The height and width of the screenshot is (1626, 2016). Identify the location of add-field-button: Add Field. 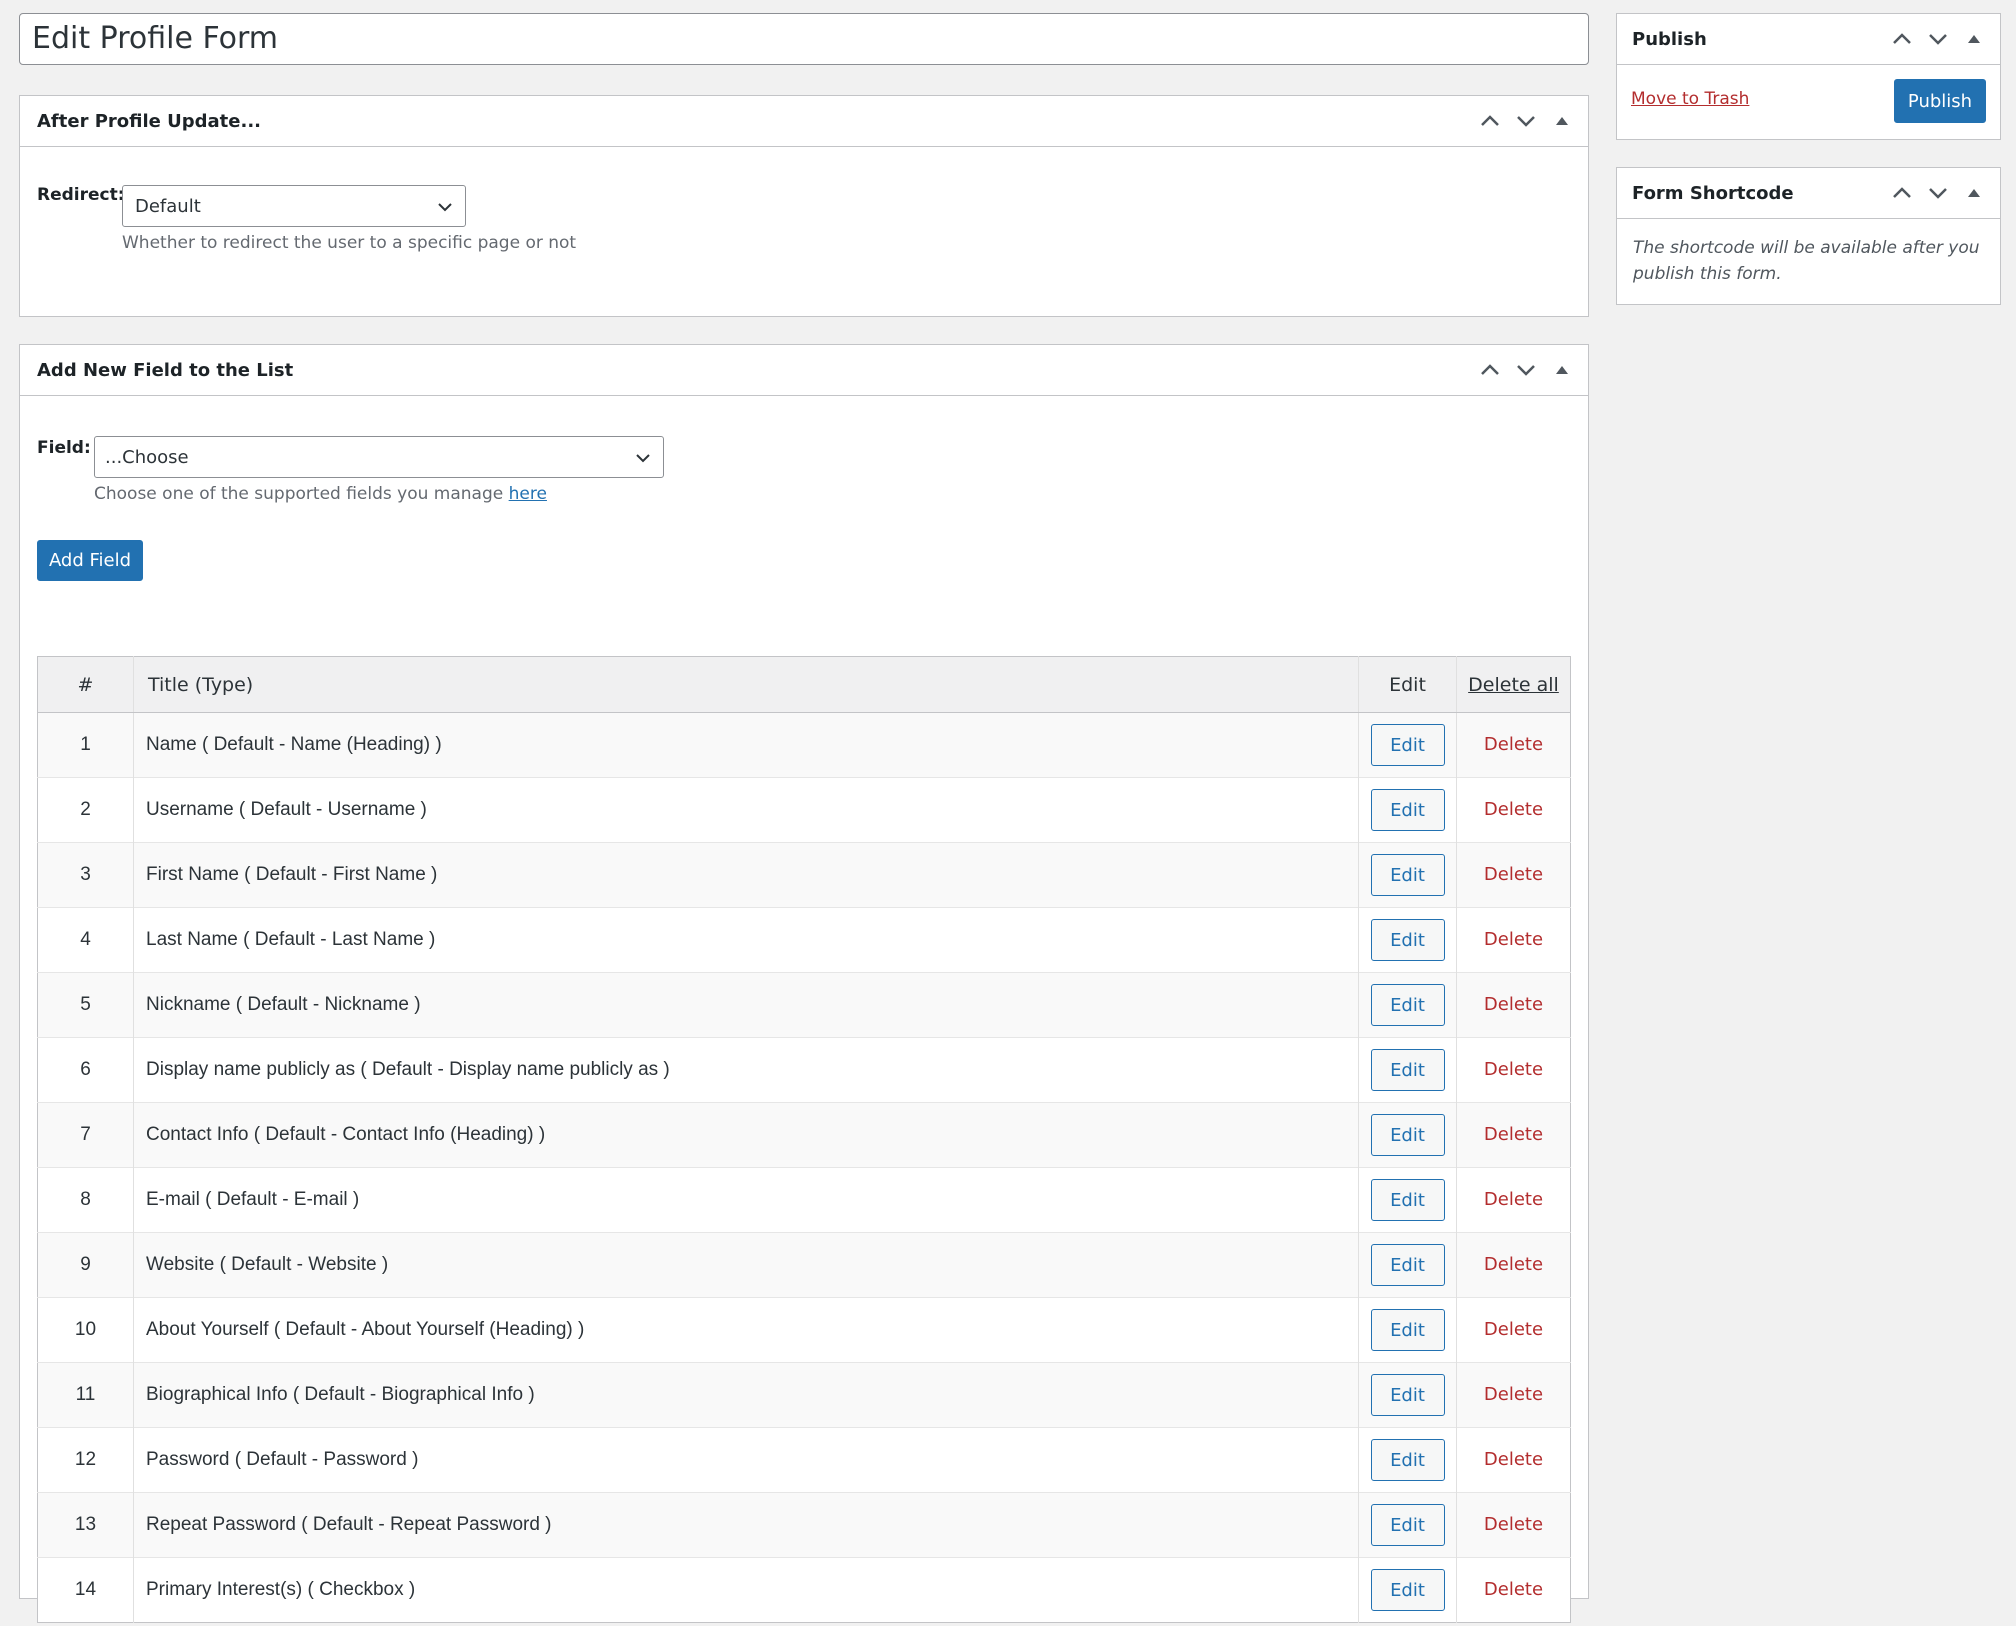
(90, 560).